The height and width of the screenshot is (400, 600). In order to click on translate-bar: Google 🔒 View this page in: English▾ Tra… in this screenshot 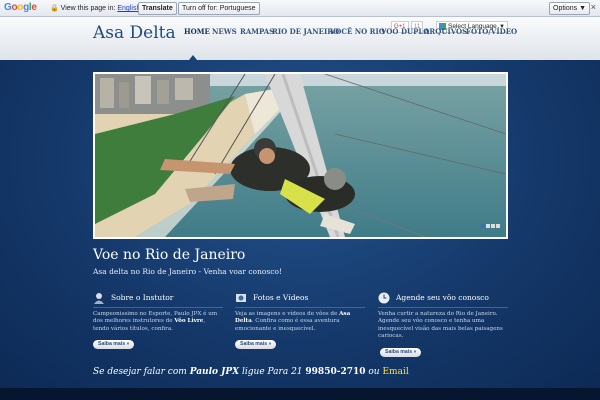, I will do `click(300, 8)`.